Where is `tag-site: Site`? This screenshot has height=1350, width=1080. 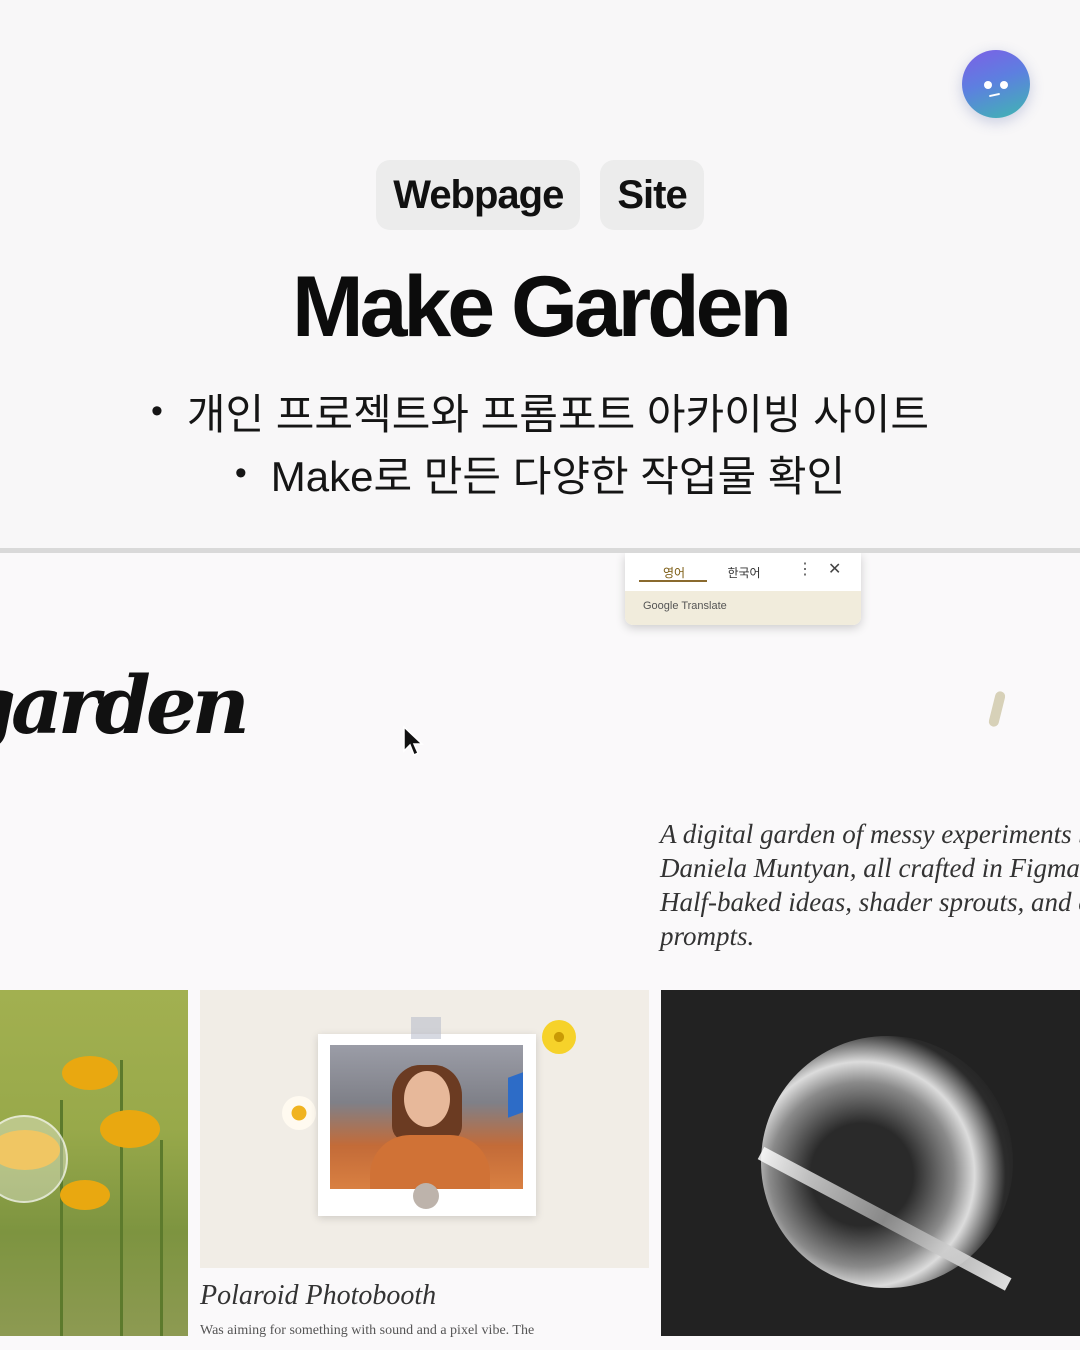
tag-site: Site is located at coordinates (652, 195).